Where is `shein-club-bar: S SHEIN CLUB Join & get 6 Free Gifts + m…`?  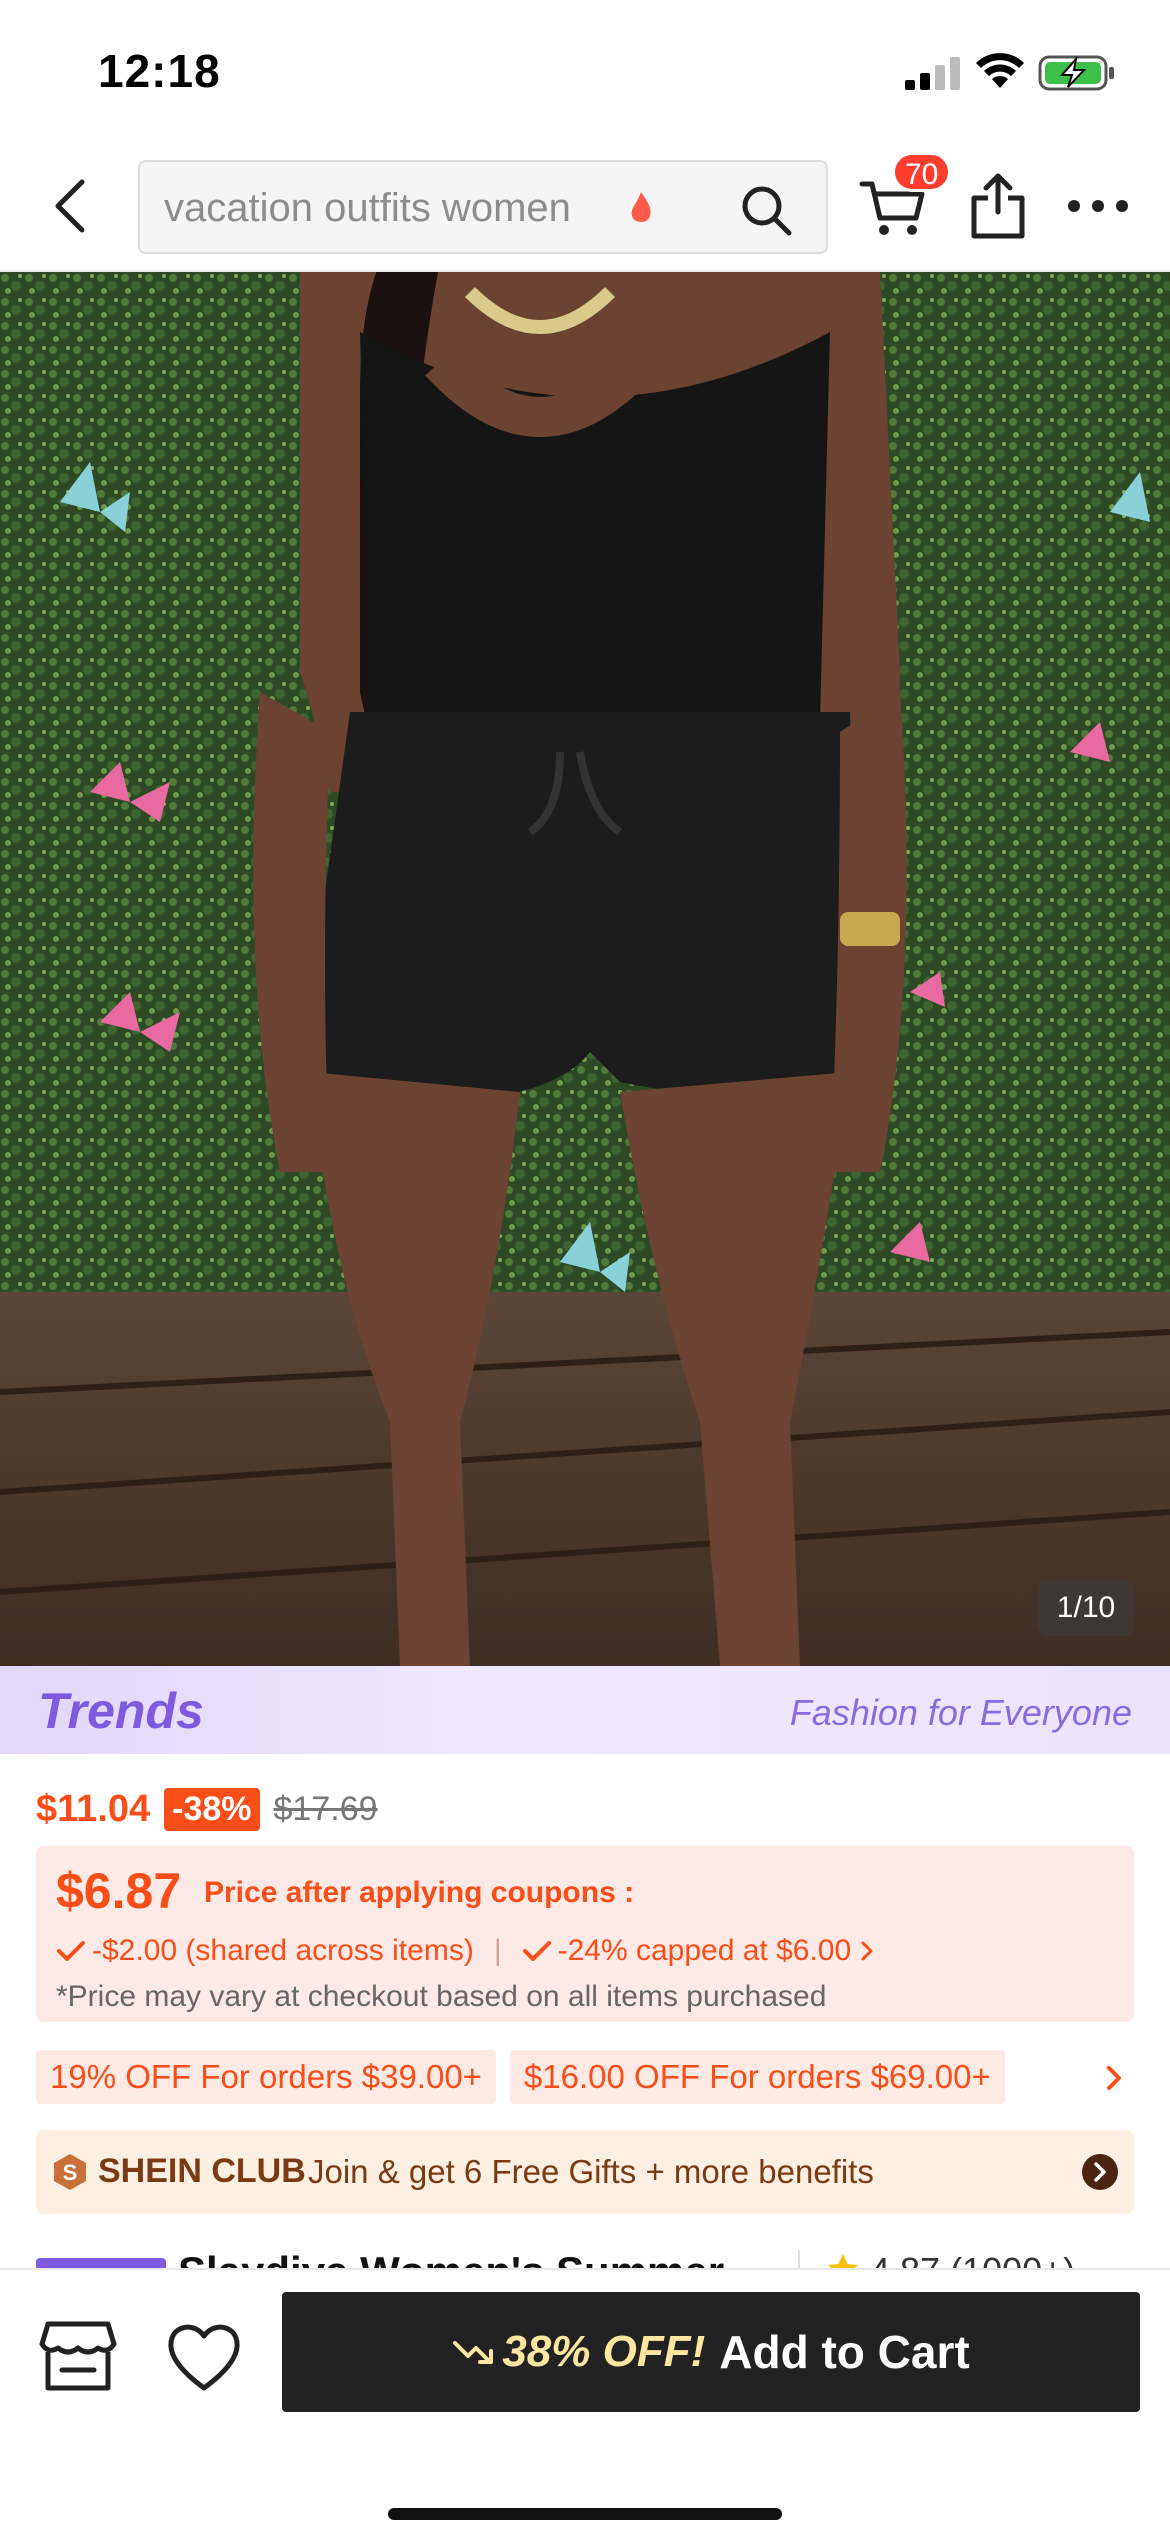 shein-club-bar: S SHEIN CLUB Join & get 6 Free Gifts + m… is located at coordinates (585, 2172).